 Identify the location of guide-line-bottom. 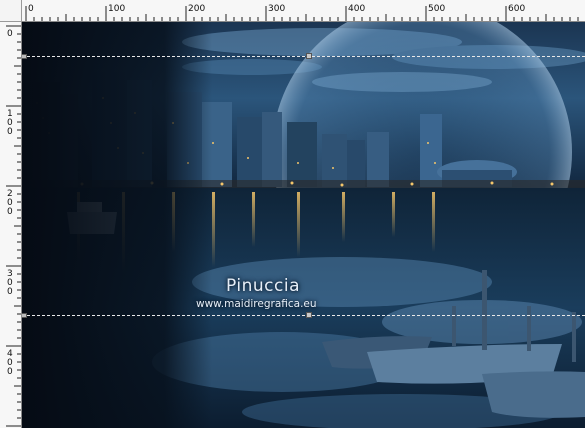
(303, 315).